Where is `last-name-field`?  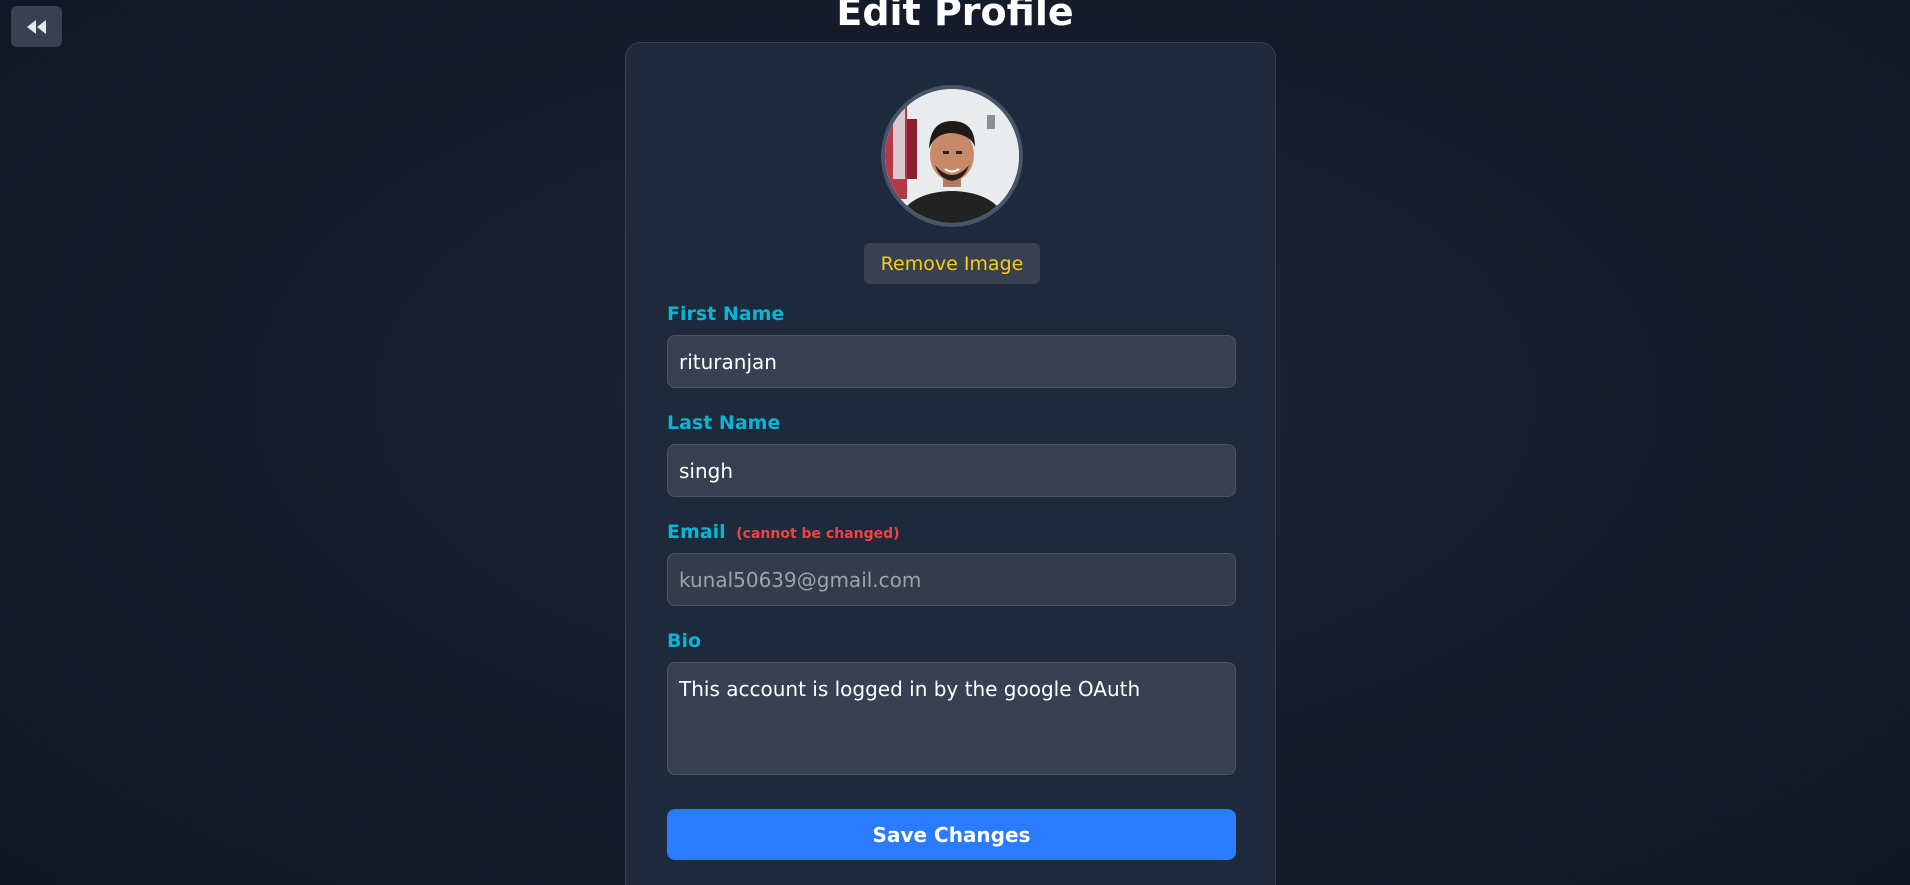 last-name-field is located at coordinates (951, 470).